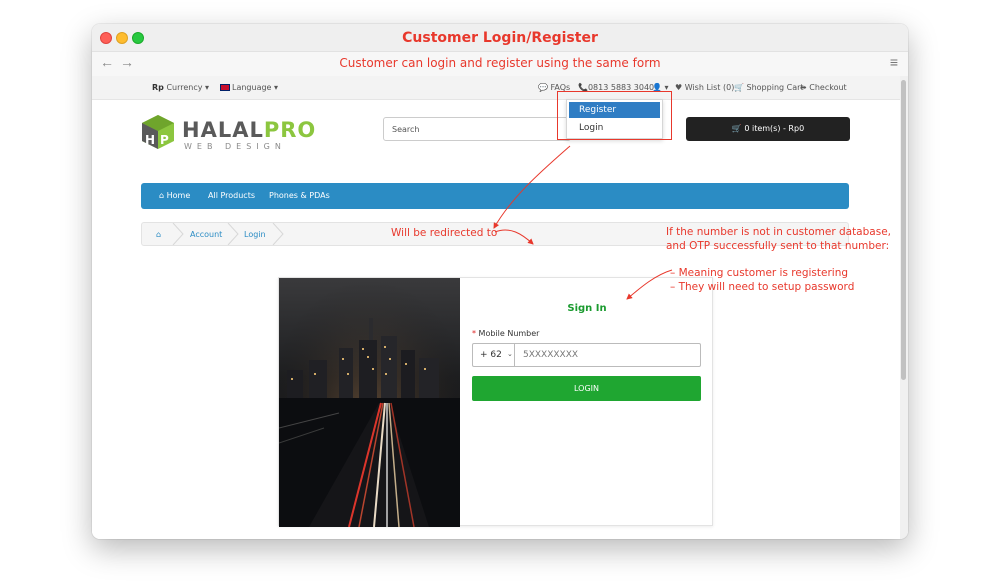  I want to click on redirect-note: Will be redirected to, so click(444, 233).